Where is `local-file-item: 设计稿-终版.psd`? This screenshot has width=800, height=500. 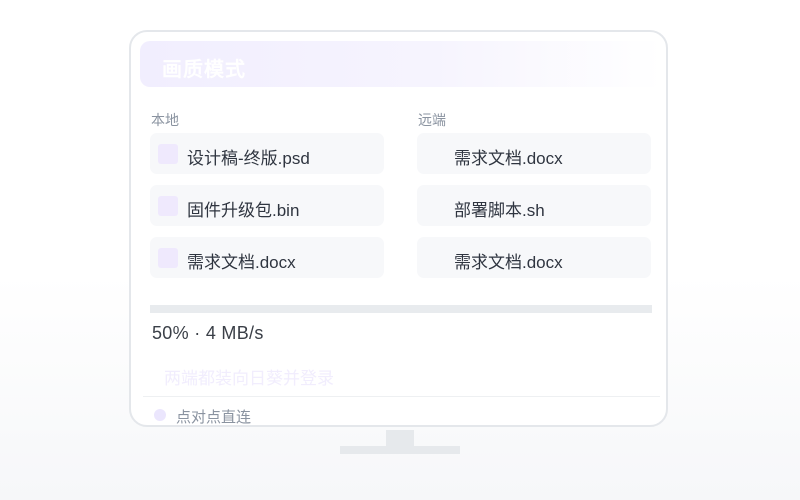 local-file-item: 设计稿-终版.psd is located at coordinates (267, 153).